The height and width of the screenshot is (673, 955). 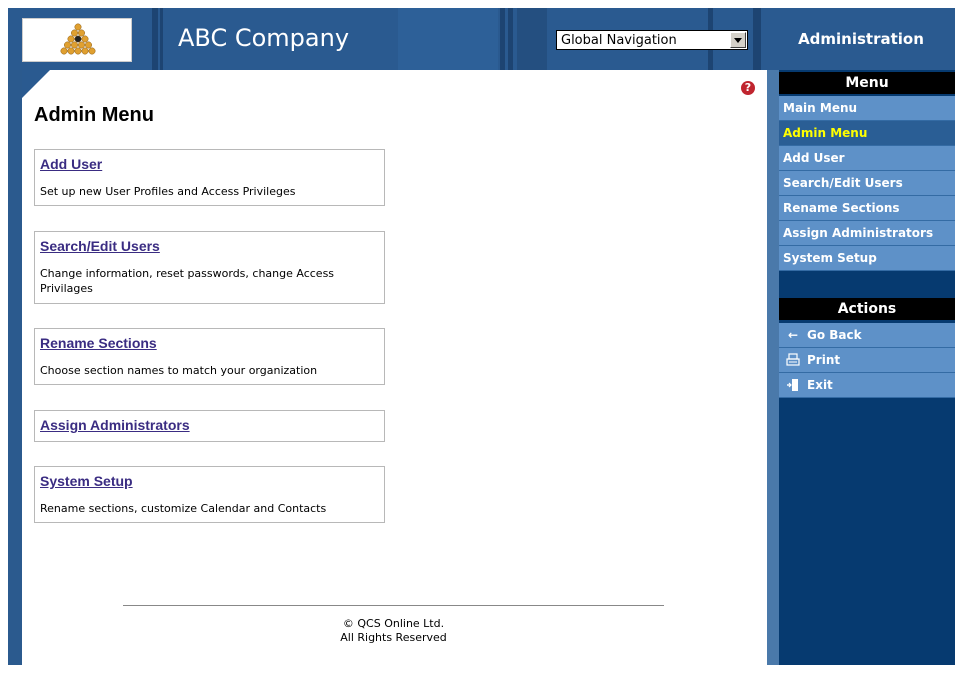 I want to click on add-user-link: Add User, so click(x=71, y=164).